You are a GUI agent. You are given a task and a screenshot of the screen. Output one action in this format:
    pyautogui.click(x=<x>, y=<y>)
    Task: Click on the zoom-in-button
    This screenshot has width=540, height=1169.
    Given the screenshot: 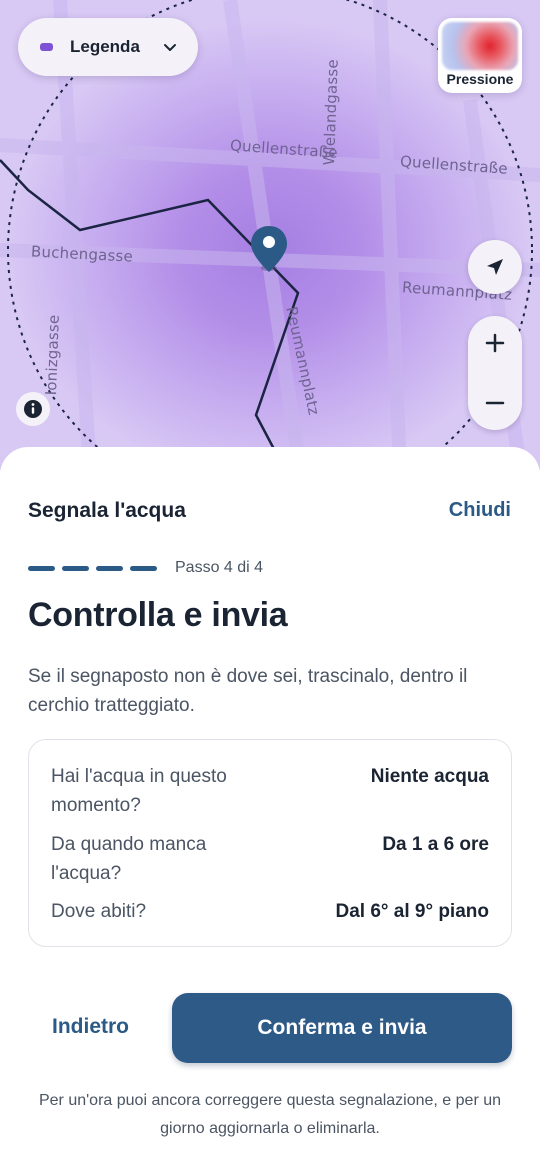 What is the action you would take?
    pyautogui.click(x=495, y=343)
    